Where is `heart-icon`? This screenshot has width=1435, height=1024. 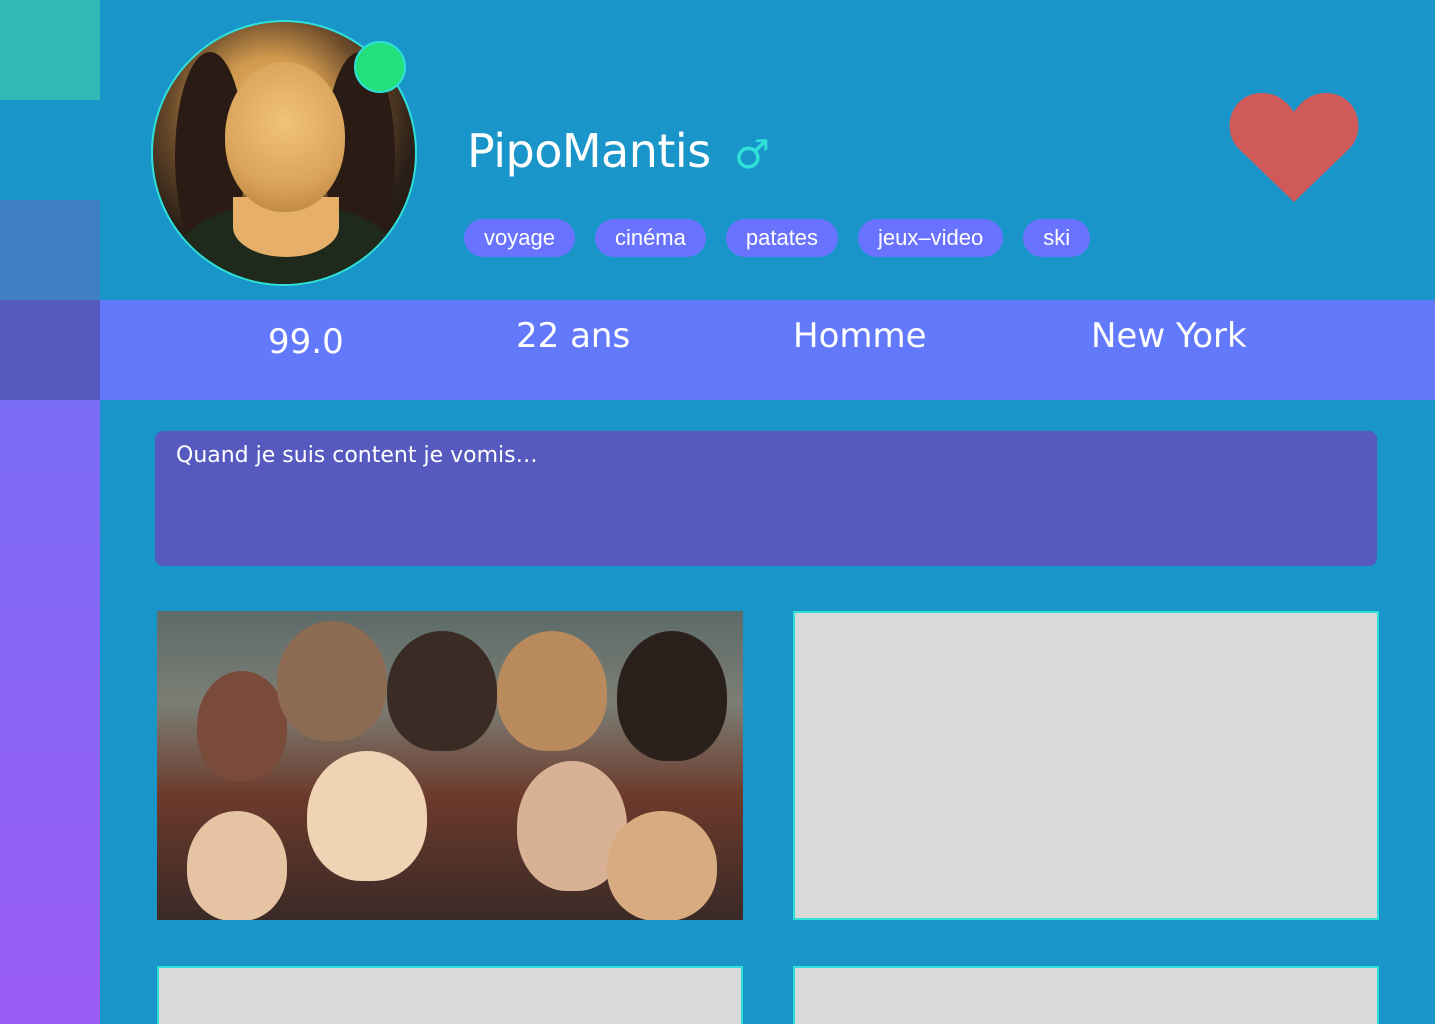
heart-icon is located at coordinates (1294, 147).